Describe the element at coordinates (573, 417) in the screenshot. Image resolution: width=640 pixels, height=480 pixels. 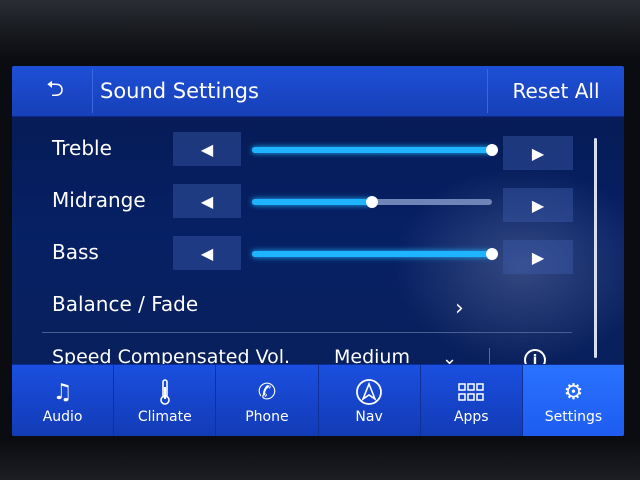
I see `nav-tab-label: Settings` at that location.